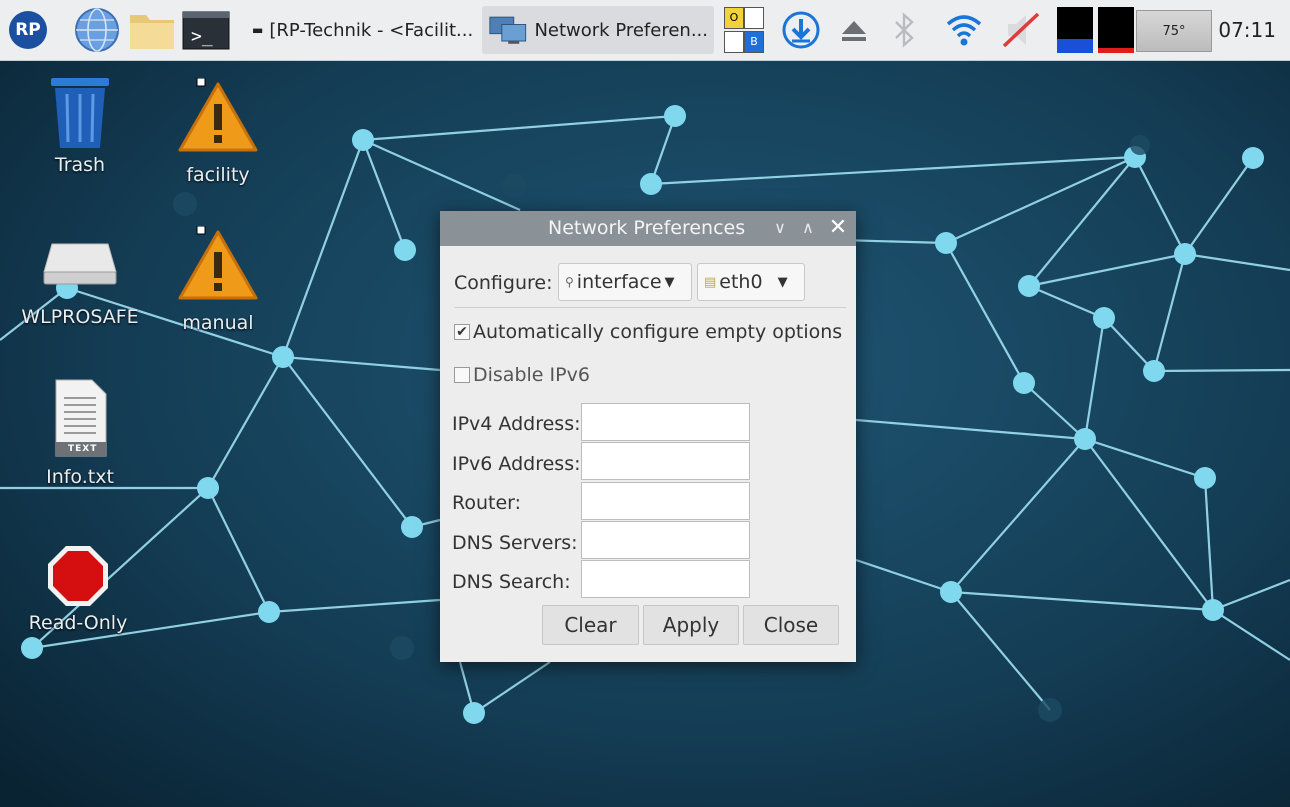 This screenshot has width=1290, height=807. I want to click on drive-icon, so click(80, 264).